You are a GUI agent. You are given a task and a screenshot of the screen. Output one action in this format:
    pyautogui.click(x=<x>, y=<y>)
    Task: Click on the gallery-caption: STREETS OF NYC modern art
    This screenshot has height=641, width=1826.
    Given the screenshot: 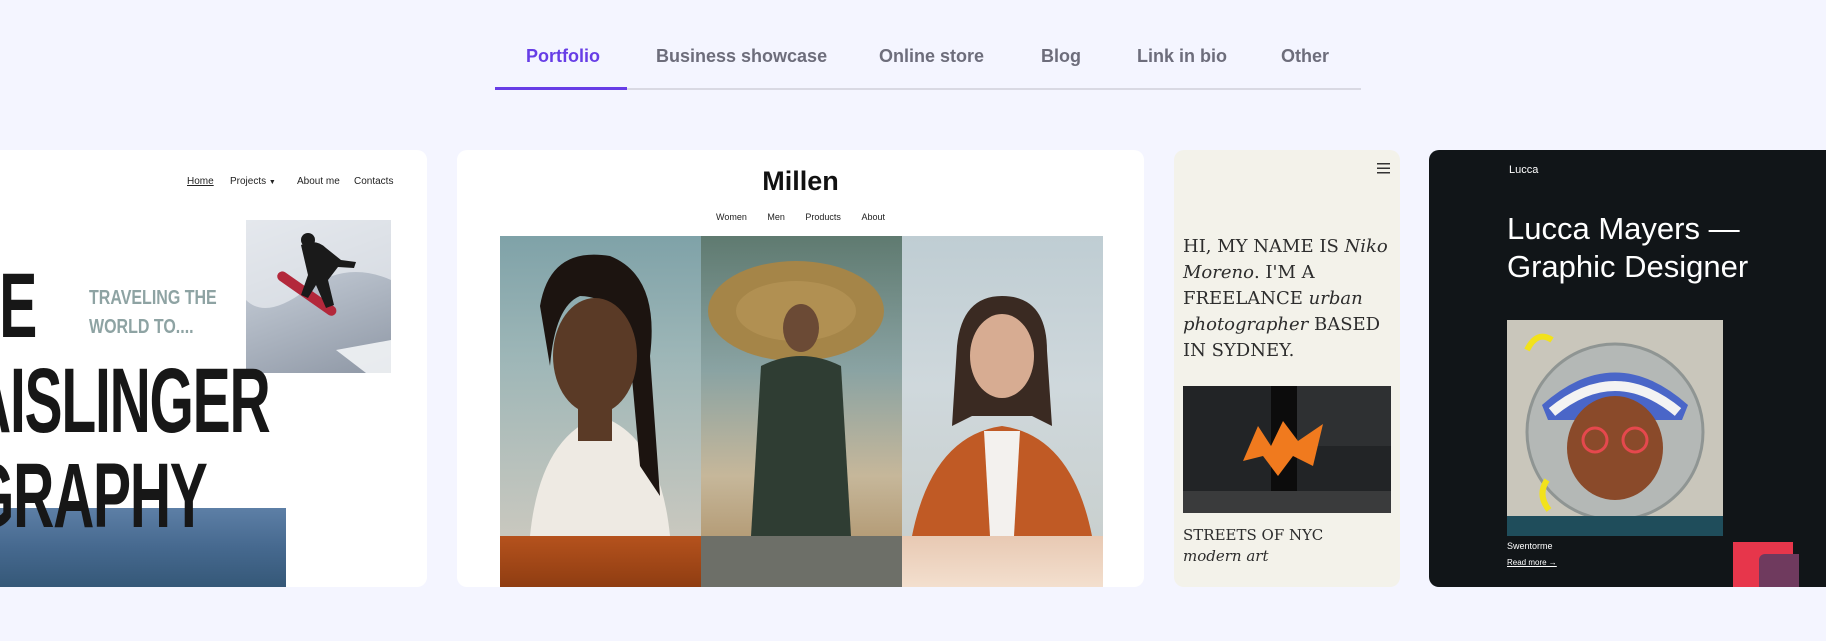 What is the action you would take?
    pyautogui.click(x=1253, y=545)
    